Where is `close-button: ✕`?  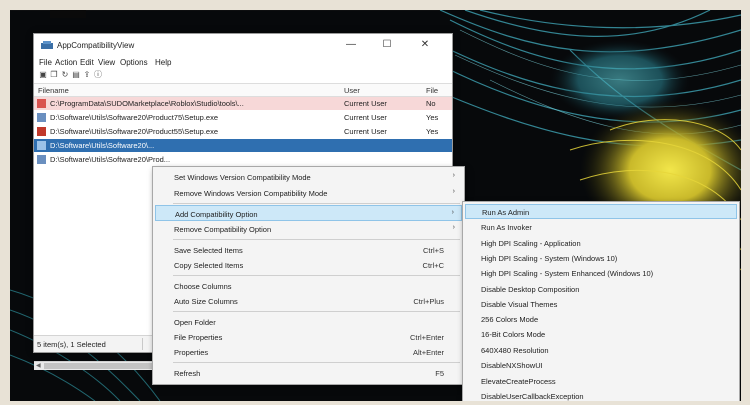
close-button: ✕ is located at coordinates (425, 45).